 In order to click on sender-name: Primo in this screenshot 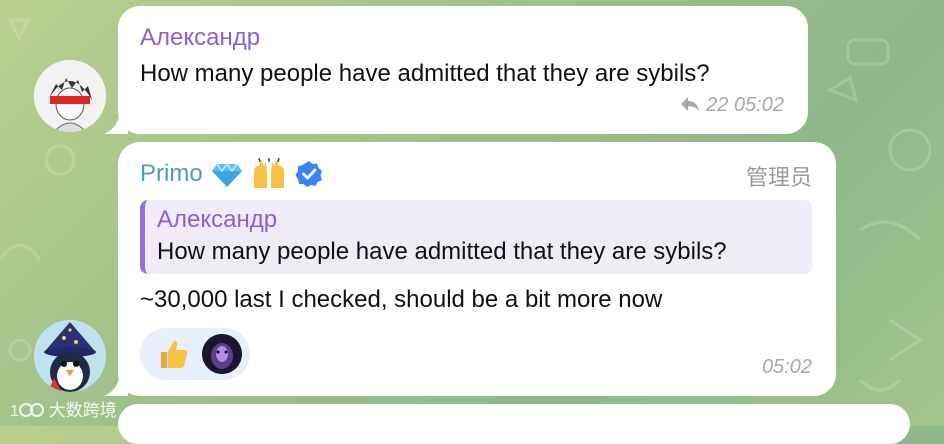, I will do `click(171, 174)`.